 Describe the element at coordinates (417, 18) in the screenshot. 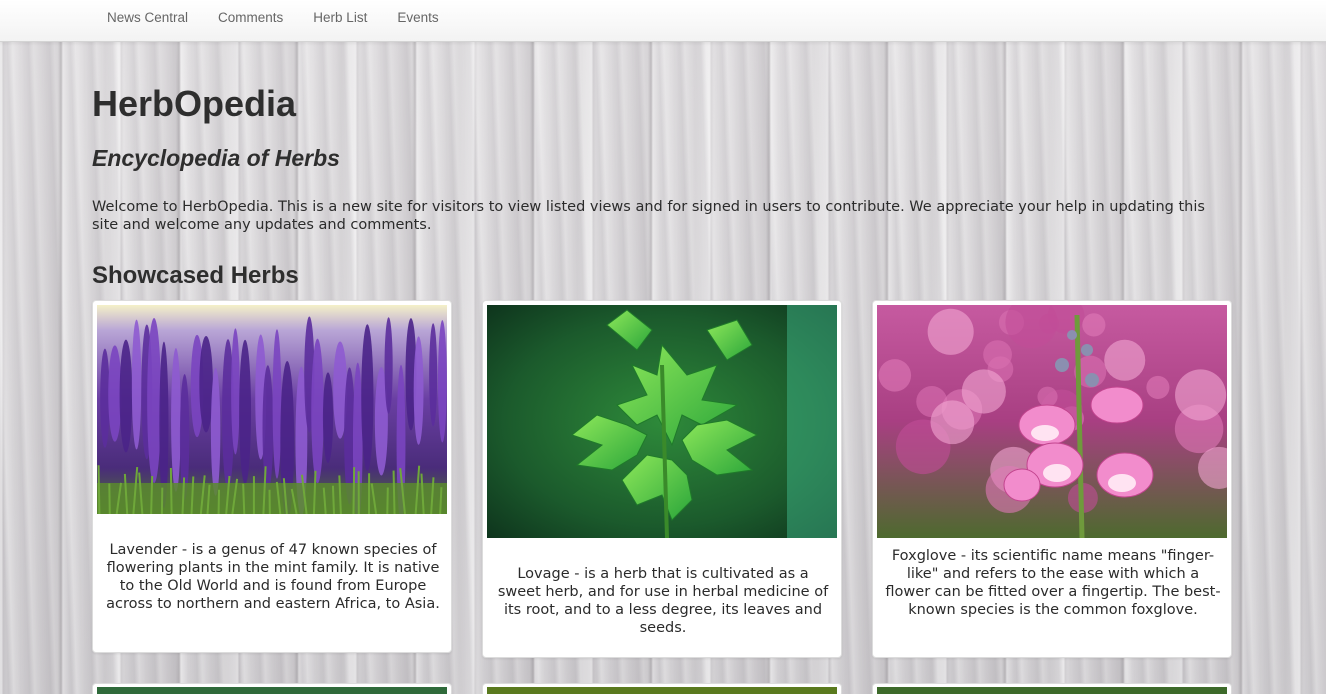

I see `nav-item-events: Events` at that location.